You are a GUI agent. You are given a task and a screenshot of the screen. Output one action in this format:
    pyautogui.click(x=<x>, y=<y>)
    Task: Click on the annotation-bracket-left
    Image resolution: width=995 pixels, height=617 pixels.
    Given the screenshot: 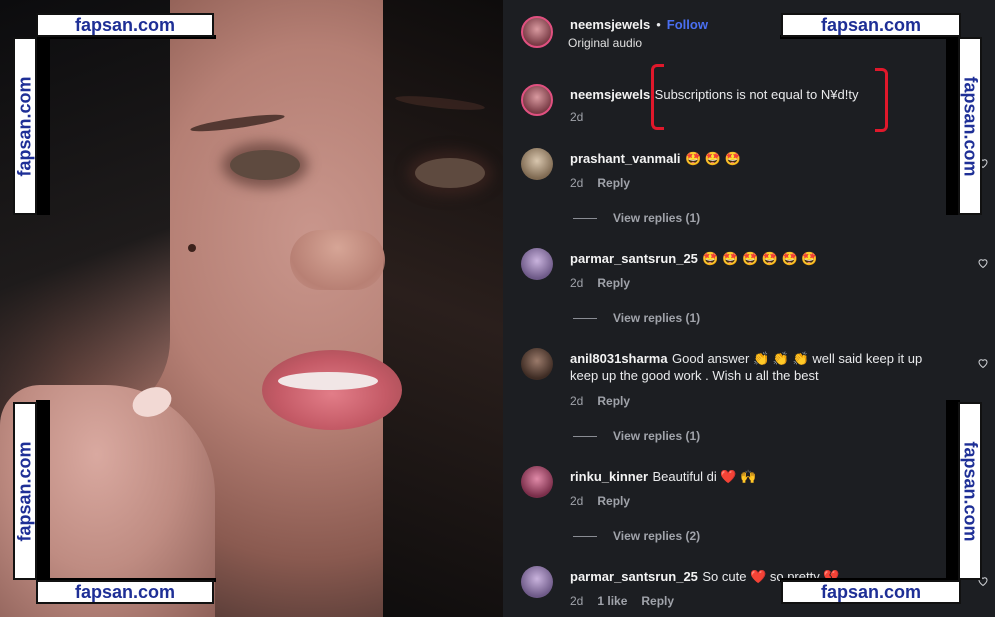 What is the action you would take?
    pyautogui.click(x=657, y=97)
    